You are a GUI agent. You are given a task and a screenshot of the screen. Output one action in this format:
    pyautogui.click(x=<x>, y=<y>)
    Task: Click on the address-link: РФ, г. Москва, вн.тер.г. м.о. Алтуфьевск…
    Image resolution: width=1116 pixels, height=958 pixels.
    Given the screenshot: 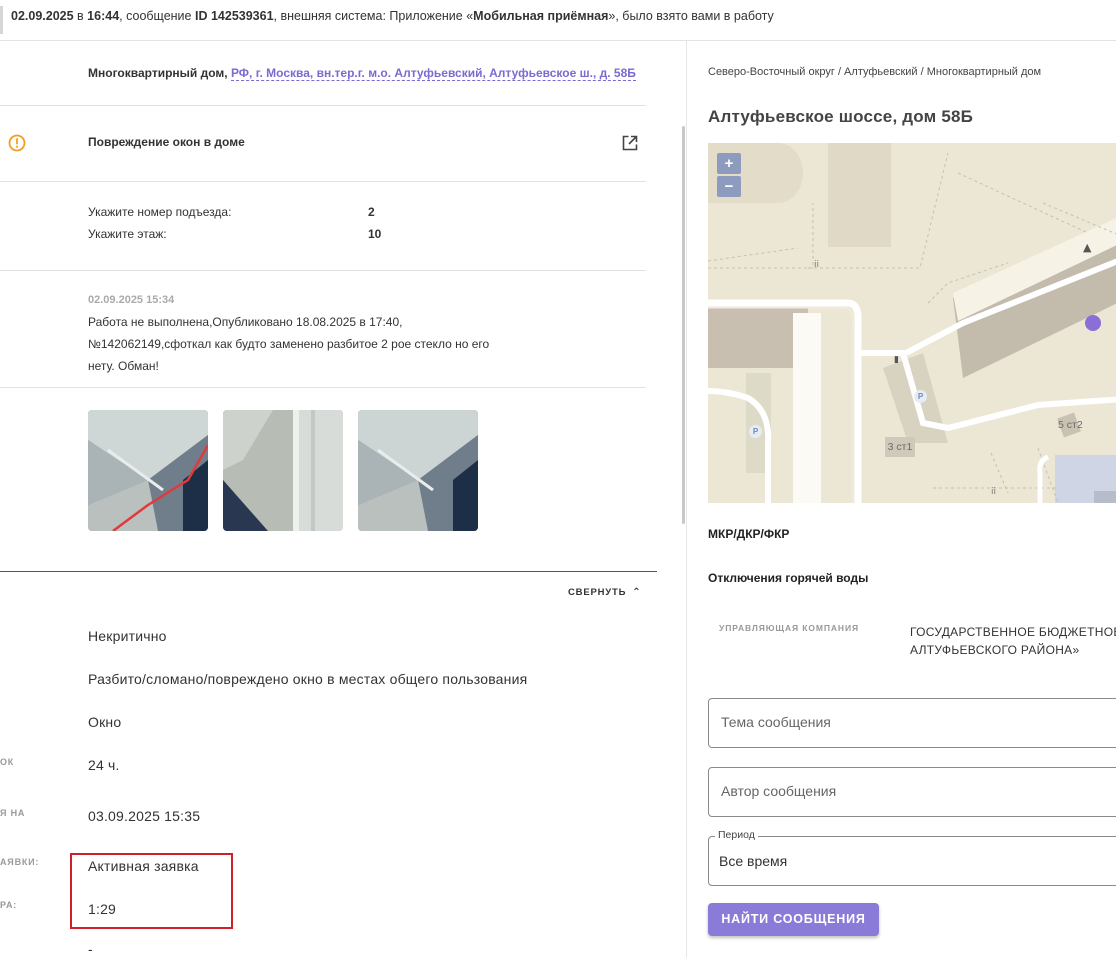 What is the action you would take?
    pyautogui.click(x=433, y=73)
    